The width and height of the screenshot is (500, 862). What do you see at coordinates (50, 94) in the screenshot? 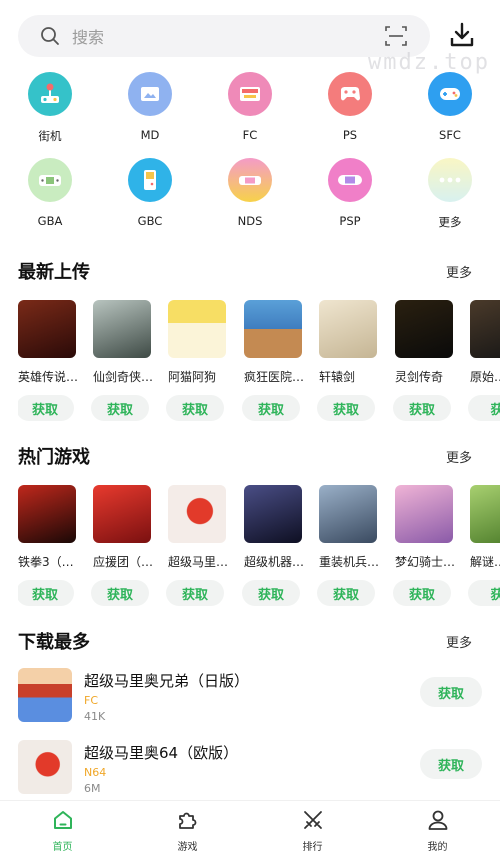
I see `arcade-joystick-icon` at bounding box center [50, 94].